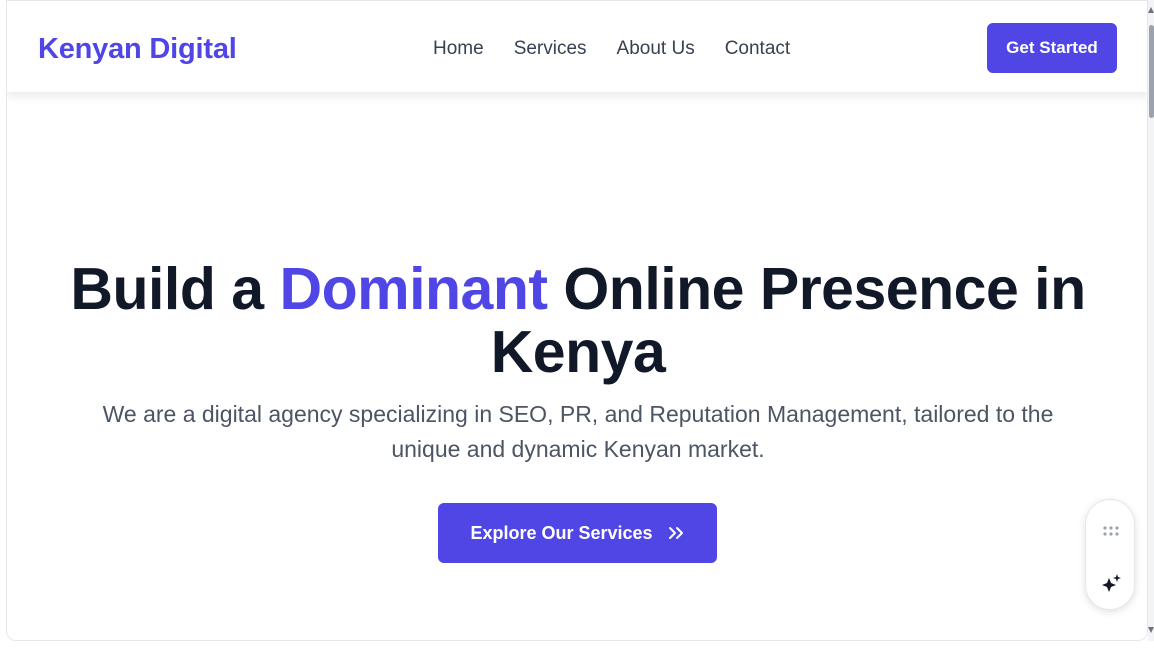 This screenshot has width=1154, height=653. I want to click on nav-about-link: About Us, so click(656, 49).